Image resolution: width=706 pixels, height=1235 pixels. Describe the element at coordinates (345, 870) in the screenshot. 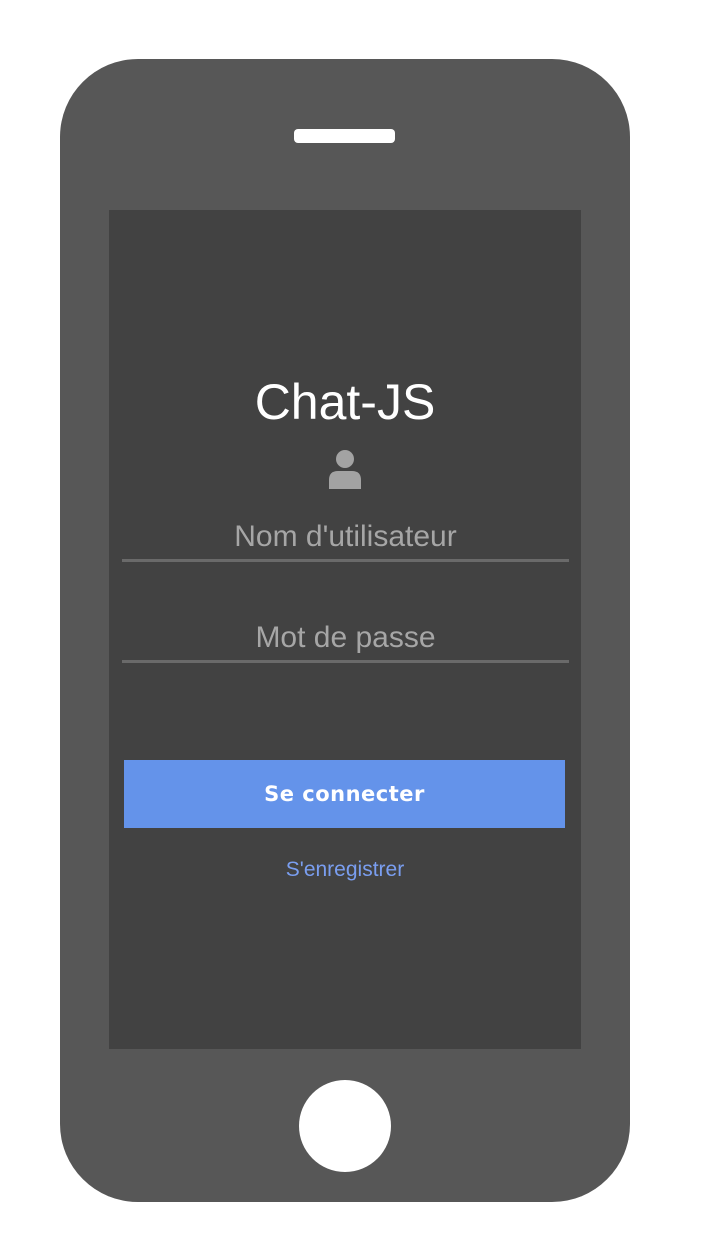

I see `register-link: S'enregistrer` at that location.